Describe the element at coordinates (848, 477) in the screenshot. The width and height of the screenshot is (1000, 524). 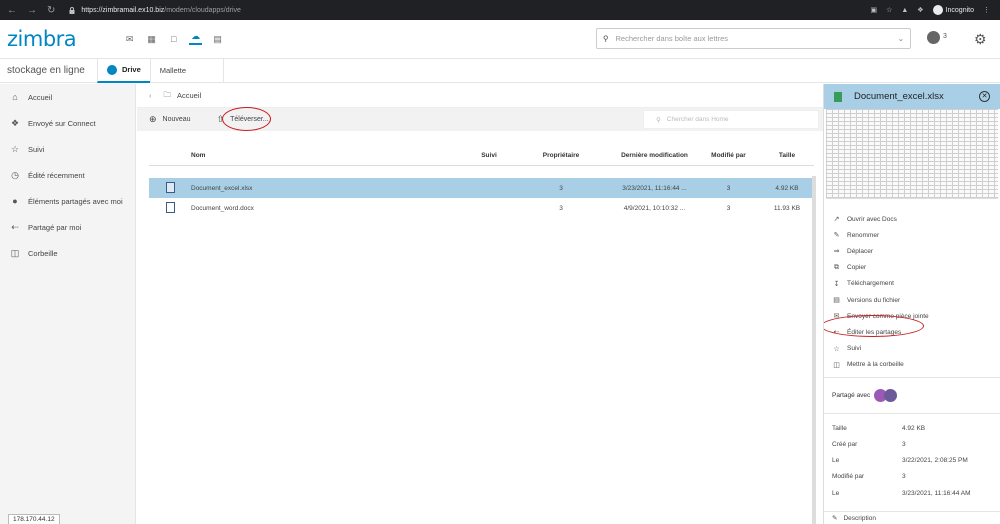
I see `property-key: Modifié par` at that location.